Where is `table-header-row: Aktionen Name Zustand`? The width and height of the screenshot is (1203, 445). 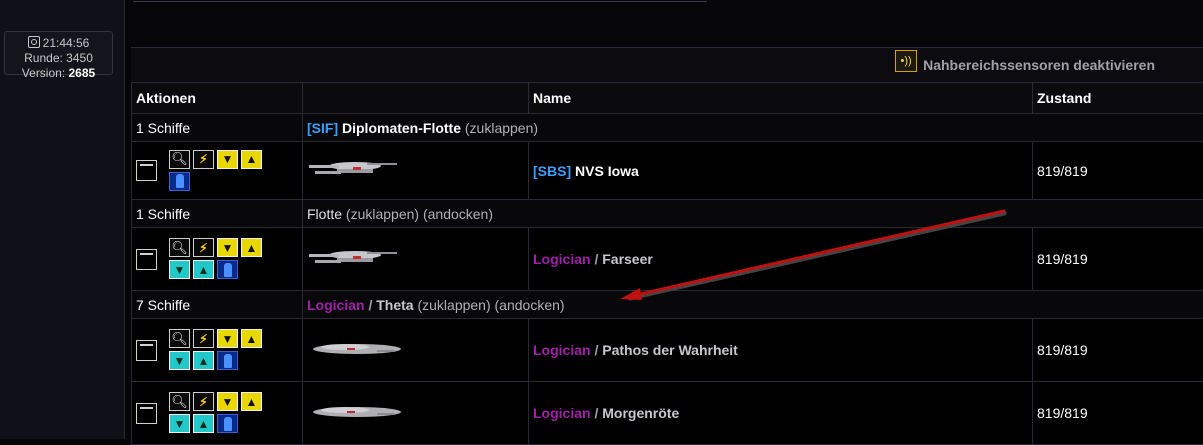 table-header-row: Aktionen Name Zustand is located at coordinates (667, 98).